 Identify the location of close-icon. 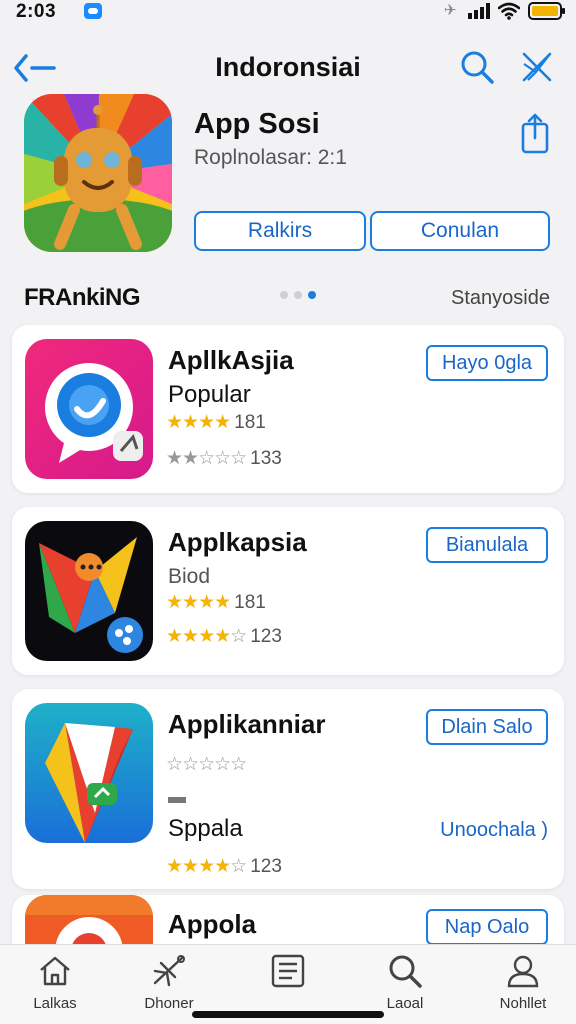
(537, 67).